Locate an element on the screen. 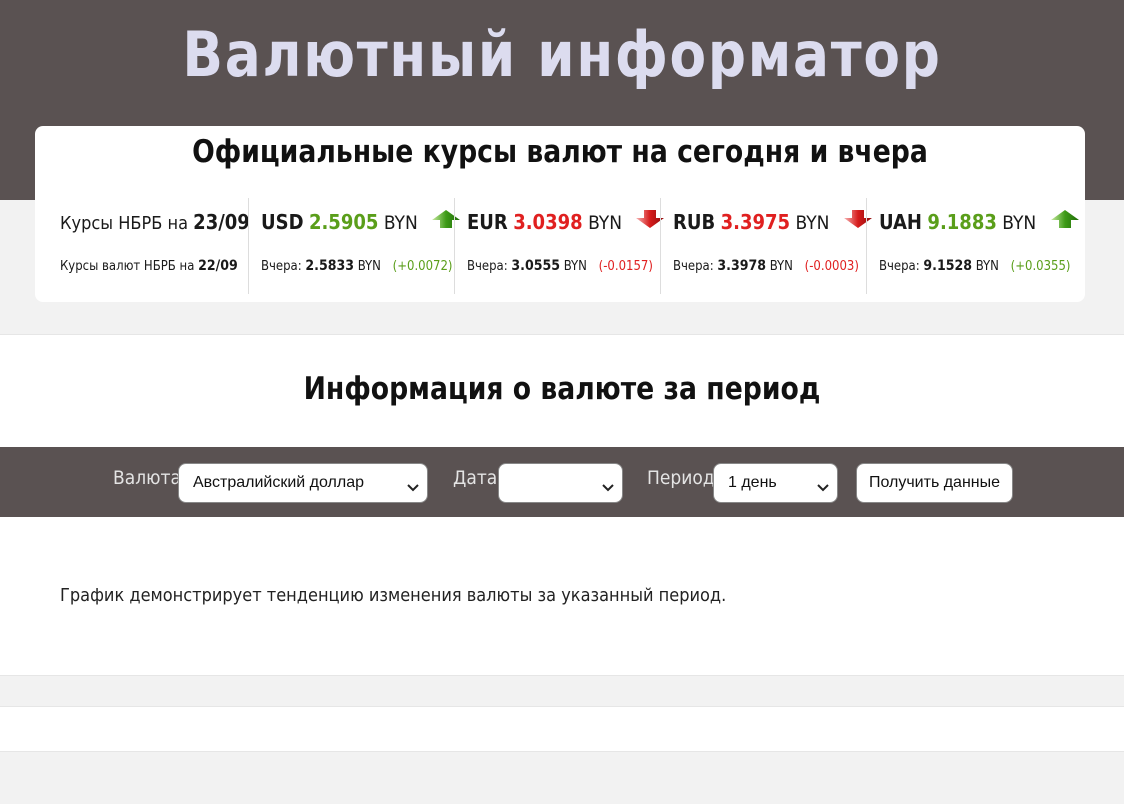 The height and width of the screenshot is (804, 1124). currency-rate: 2.5905 is located at coordinates (343, 222).